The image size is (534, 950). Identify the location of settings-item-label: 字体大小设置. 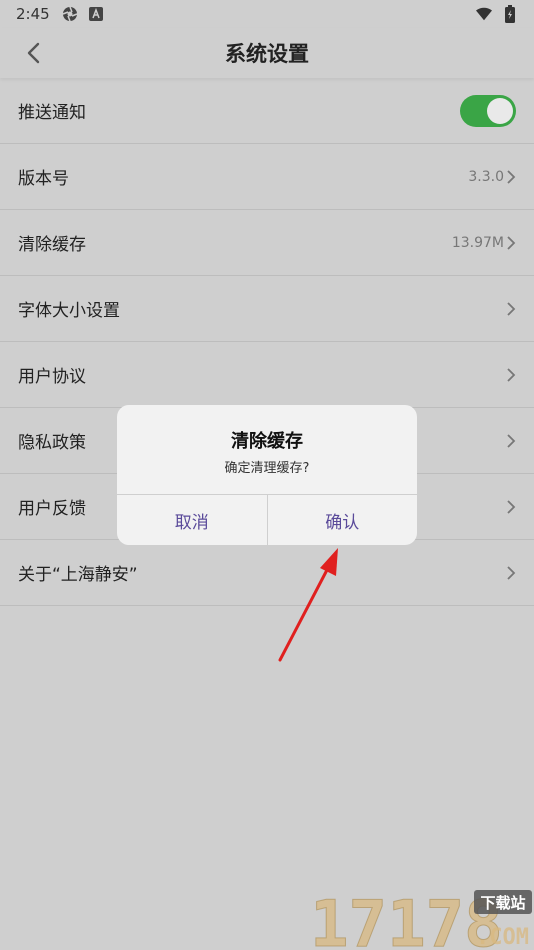
(69, 311).